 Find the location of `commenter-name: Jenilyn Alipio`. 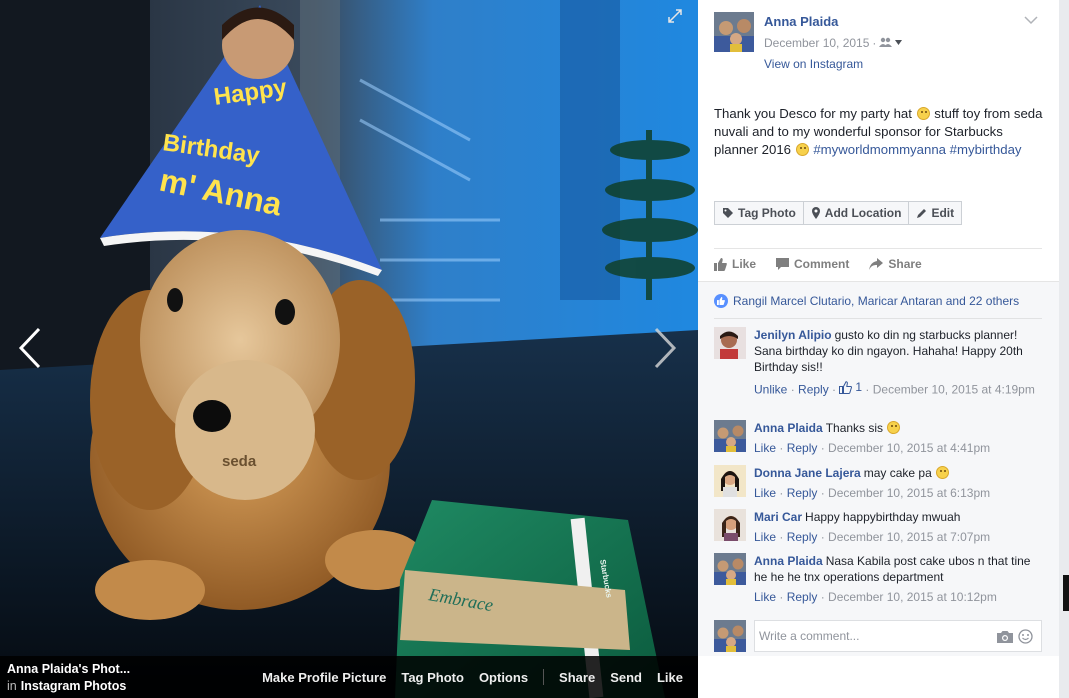

commenter-name: Jenilyn Alipio is located at coordinates (793, 335).